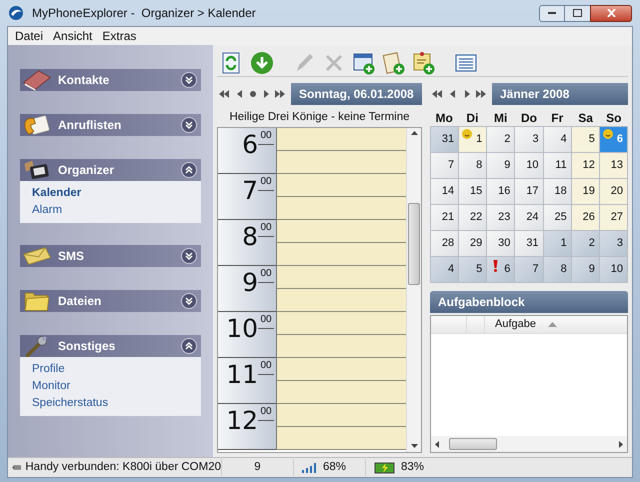 Image resolution: width=640 pixels, height=482 pixels. I want to click on calendar-day: 13, so click(614, 166).